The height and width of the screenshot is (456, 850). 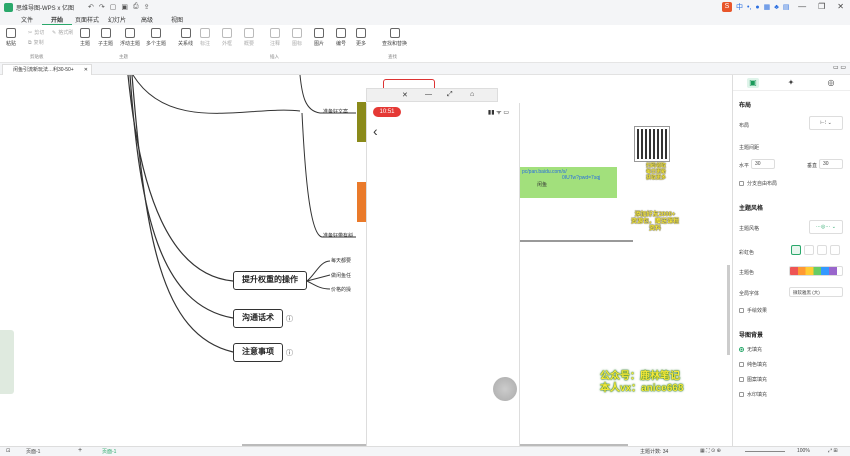 I want to click on image-button: 图片, so click(x=319, y=37).